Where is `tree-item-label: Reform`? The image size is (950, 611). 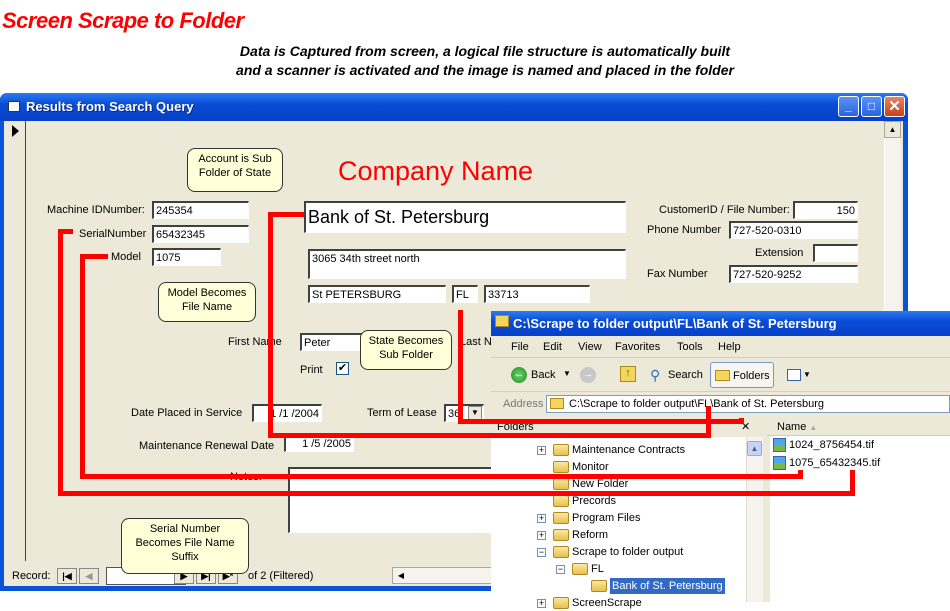 tree-item-label: Reform is located at coordinates (590, 535).